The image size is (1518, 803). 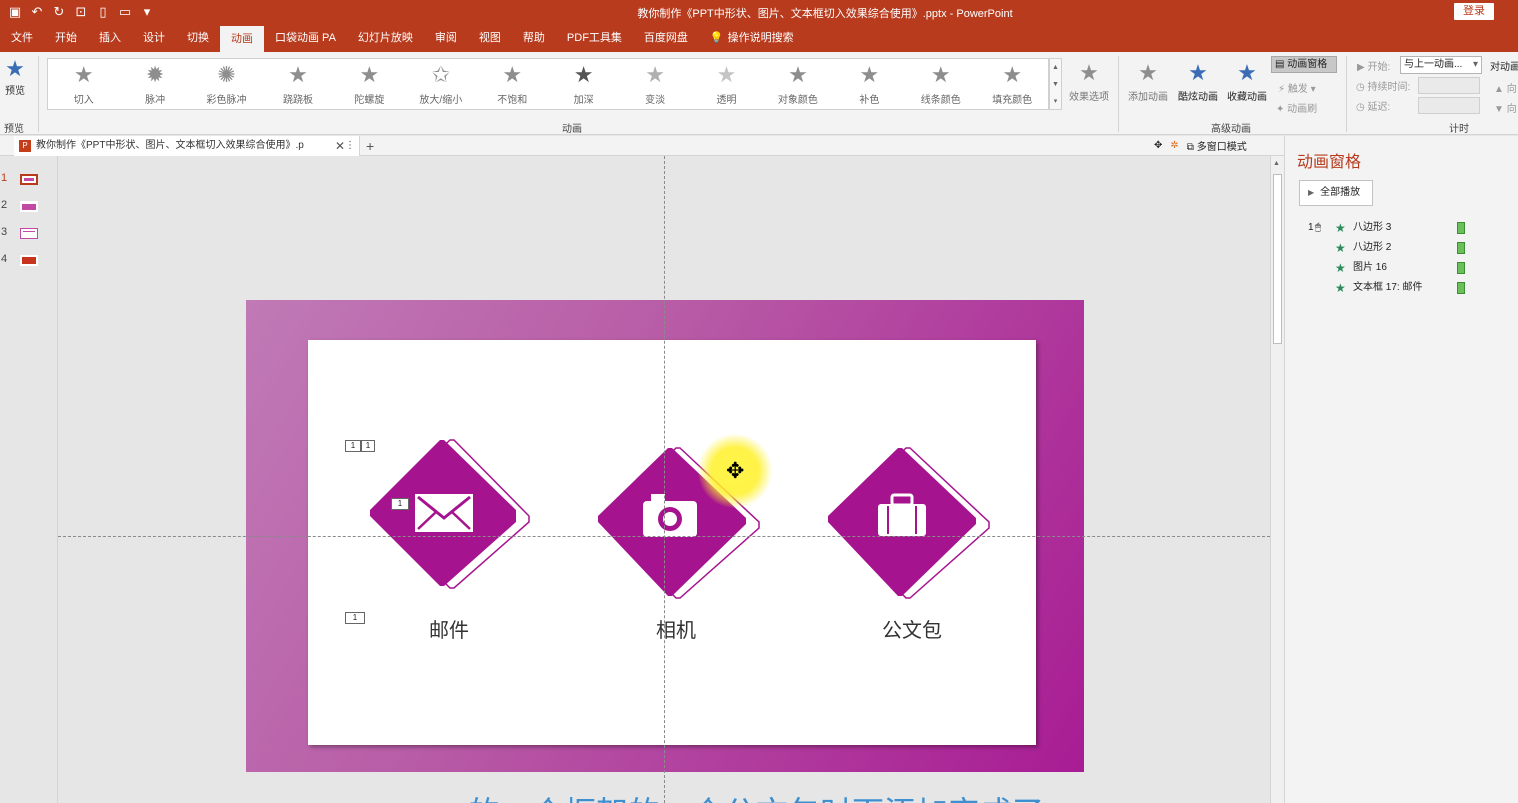 I want to click on animation-pane-button: ▤ 动画窗格, so click(x=1304, y=64).